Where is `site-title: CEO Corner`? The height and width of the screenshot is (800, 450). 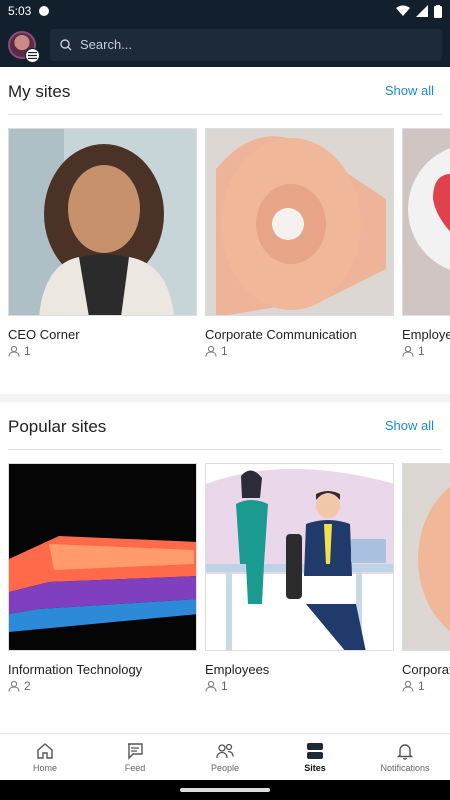 site-title: CEO Corner is located at coordinates (44, 334).